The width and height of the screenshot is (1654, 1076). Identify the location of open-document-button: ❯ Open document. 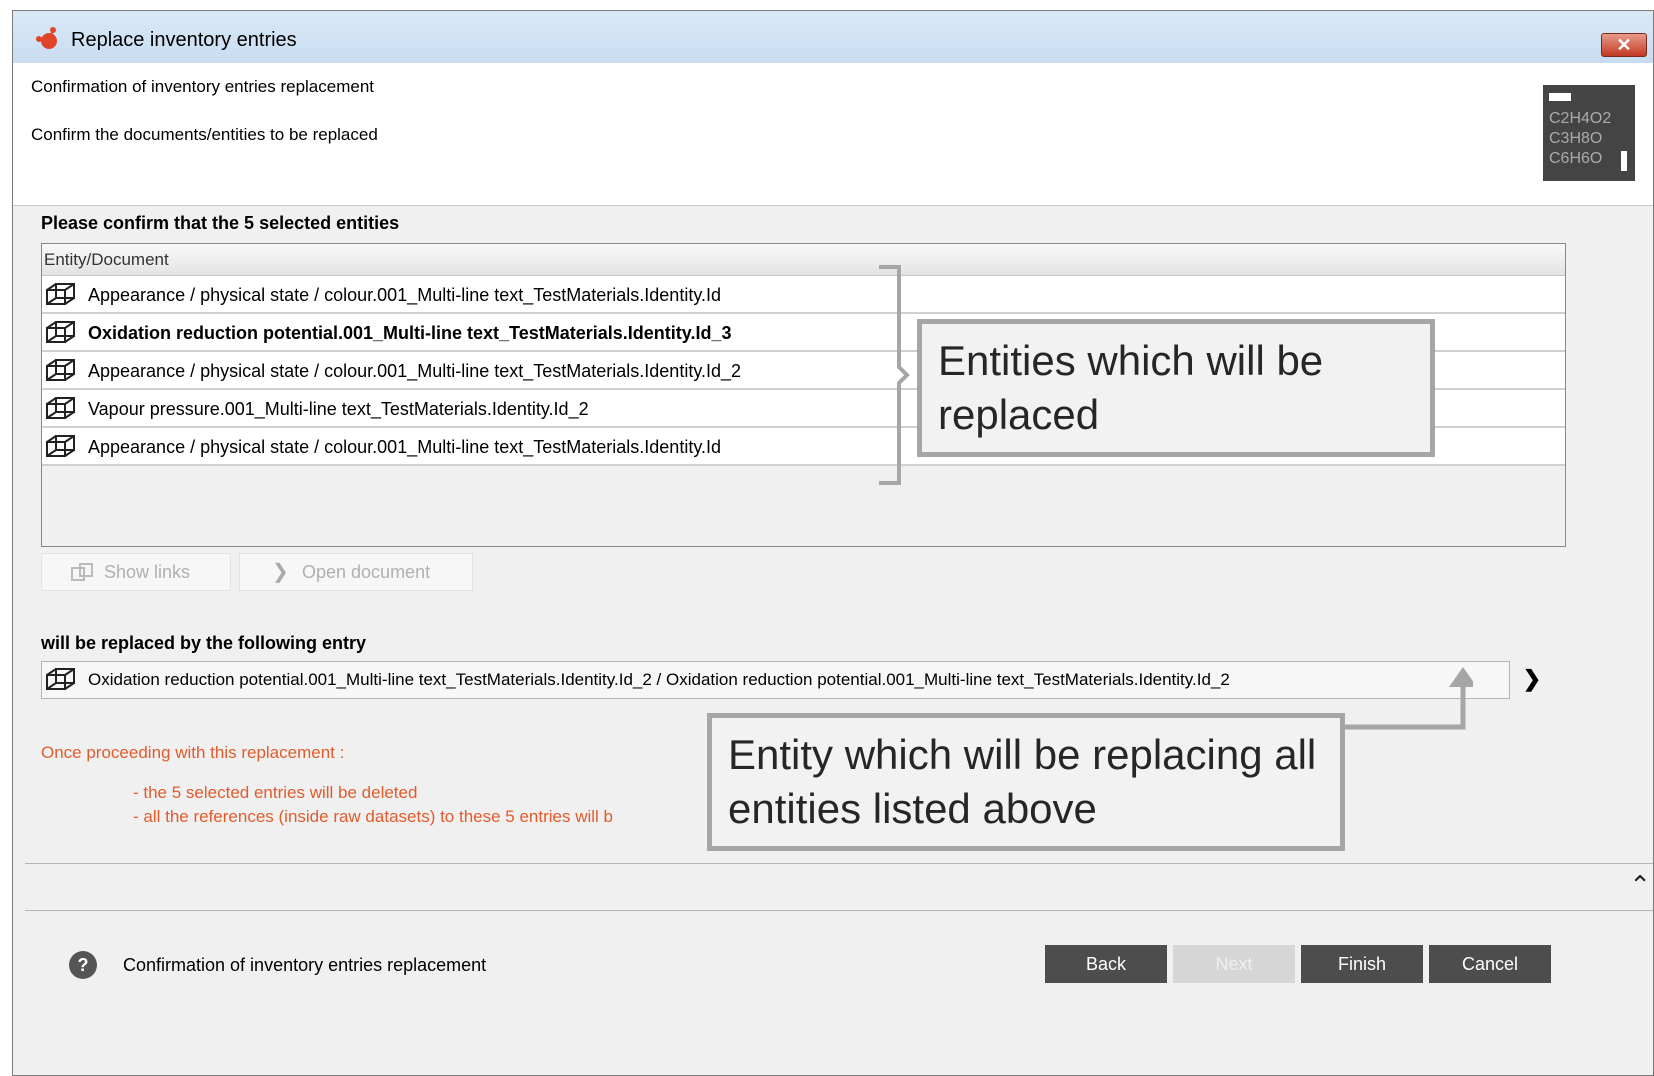
(356, 572).